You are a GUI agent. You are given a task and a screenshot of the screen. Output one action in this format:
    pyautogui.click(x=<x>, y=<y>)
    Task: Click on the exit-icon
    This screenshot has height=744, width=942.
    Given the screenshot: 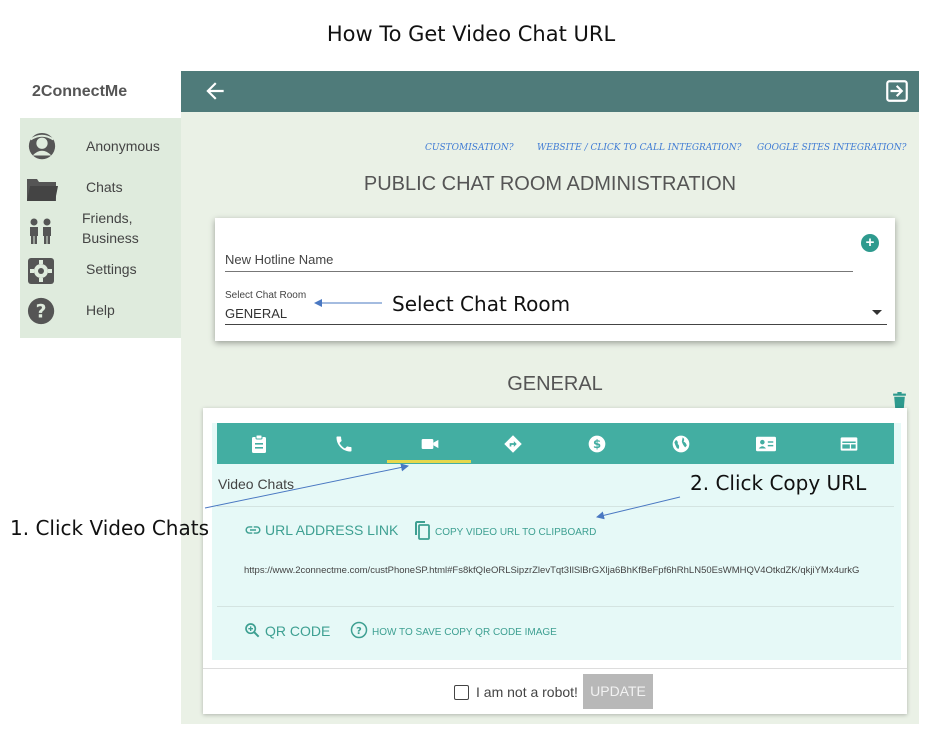 What is the action you would take?
    pyautogui.click(x=897, y=91)
    